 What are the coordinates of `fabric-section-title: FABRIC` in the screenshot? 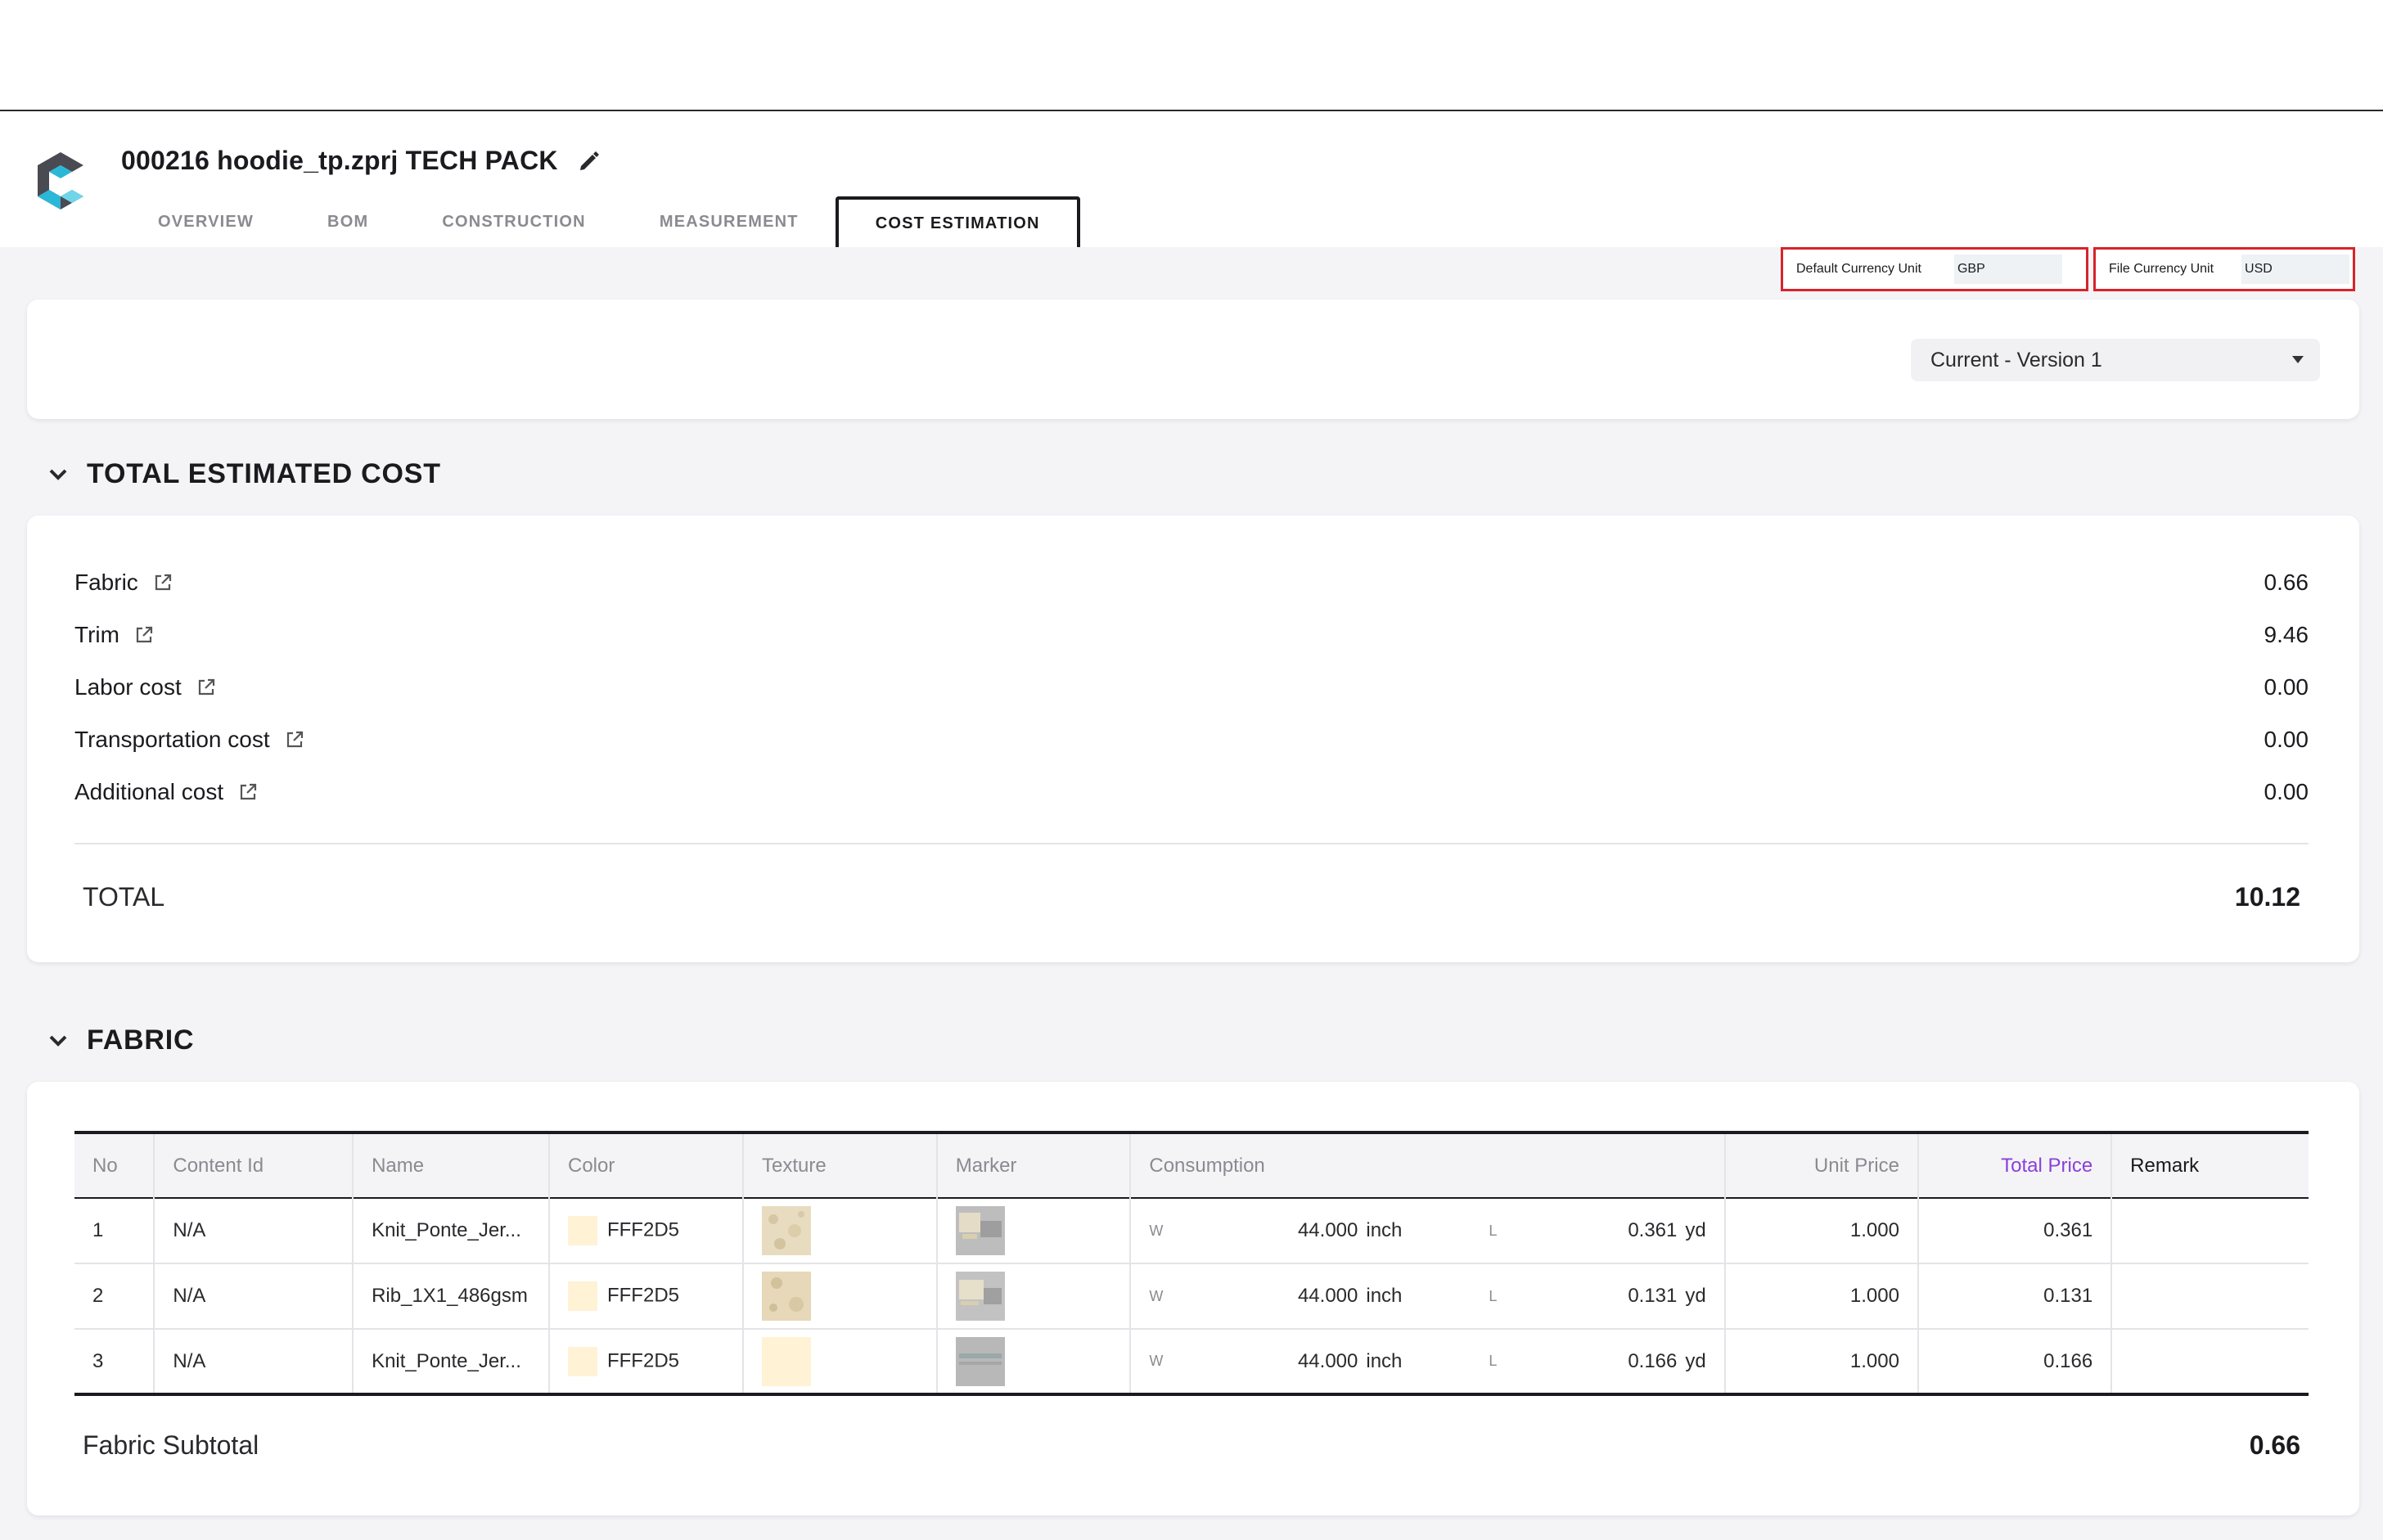 It's located at (141, 1040).